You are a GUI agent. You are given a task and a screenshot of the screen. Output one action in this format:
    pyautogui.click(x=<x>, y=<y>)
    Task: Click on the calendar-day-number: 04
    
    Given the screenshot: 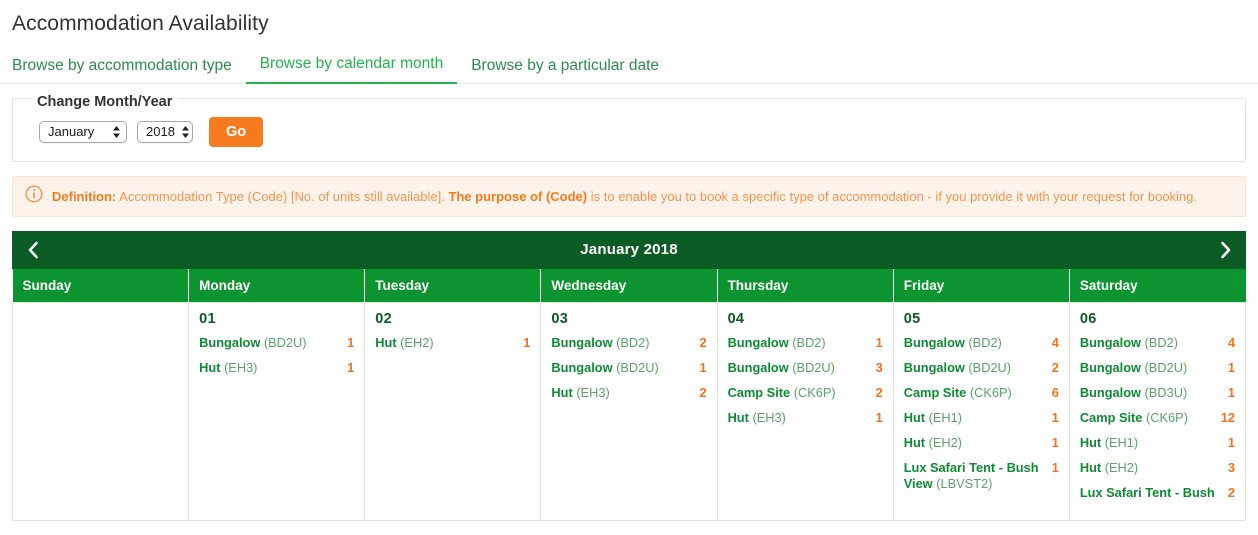 What is the action you would take?
    pyautogui.click(x=736, y=319)
    